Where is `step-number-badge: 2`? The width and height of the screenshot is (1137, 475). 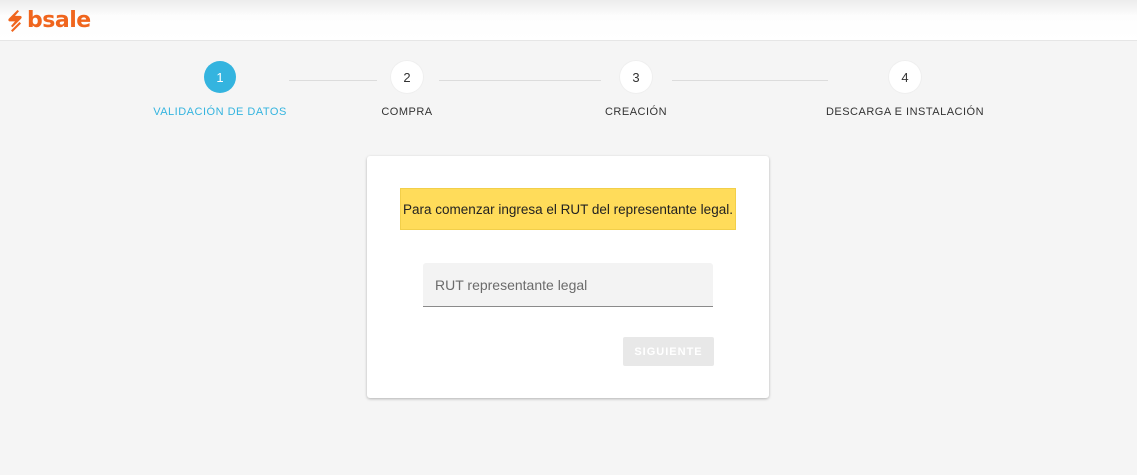
step-number-badge: 2 is located at coordinates (407, 77).